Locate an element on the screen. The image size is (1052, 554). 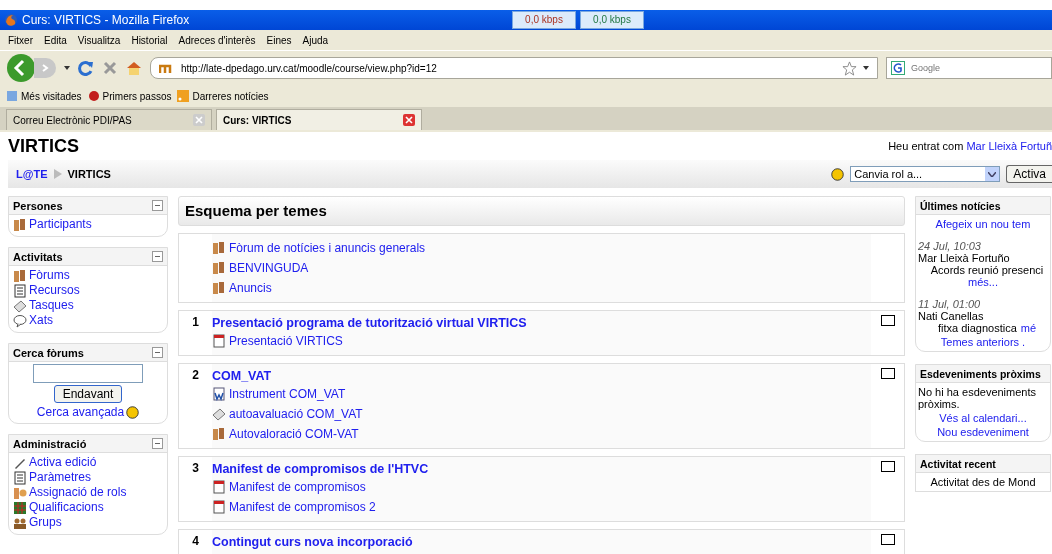
calendar-link: Nou esdeveniment is located at coordinates (983, 432).